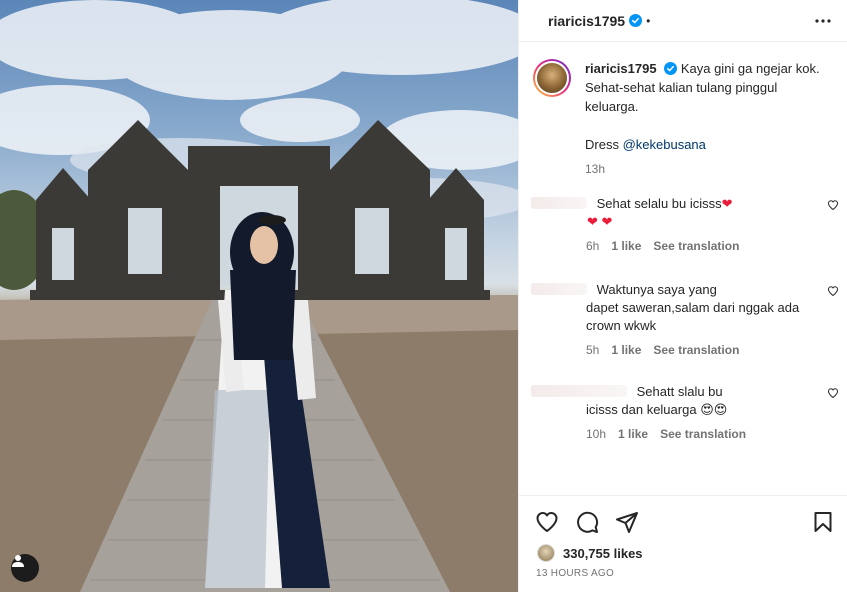 Image resolution: width=847 pixels, height=592 pixels. What do you see at coordinates (587, 522) in the screenshot?
I see `comment-icon` at bounding box center [587, 522].